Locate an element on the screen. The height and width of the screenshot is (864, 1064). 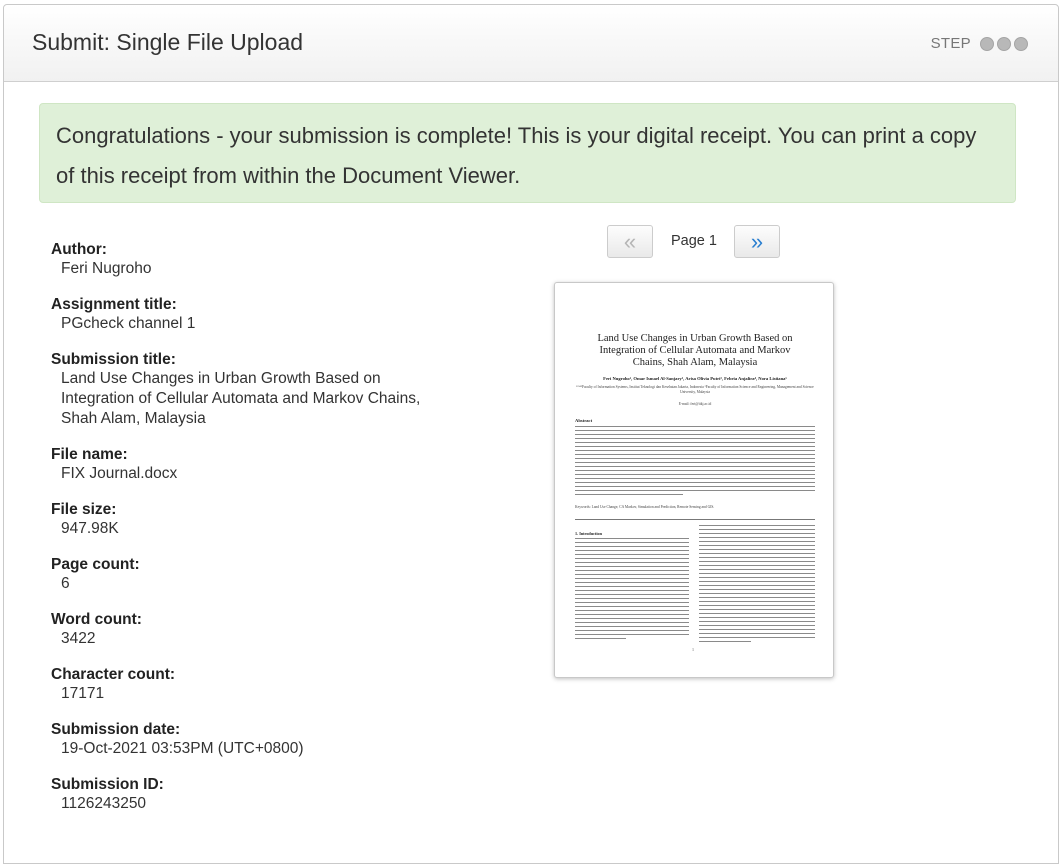
receipt-label: Page count: is located at coordinates (95, 564).